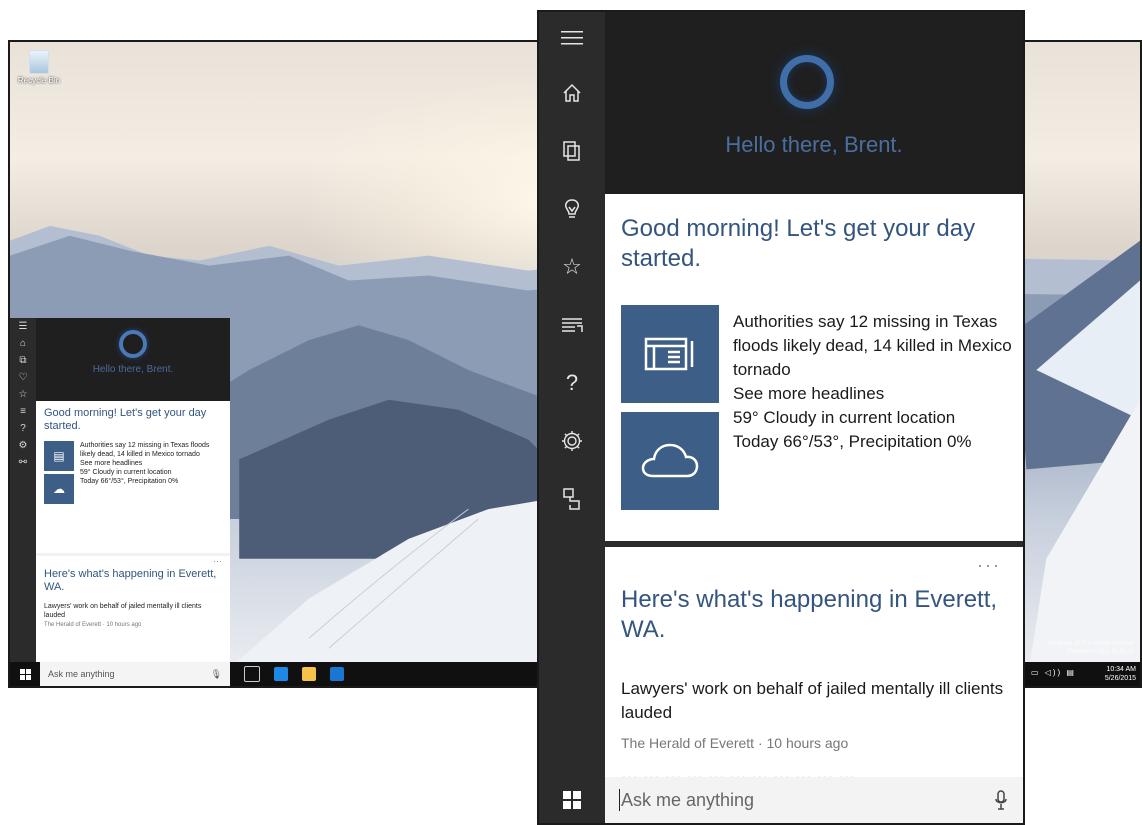 This screenshot has width=1142, height=825. Describe the element at coordinates (873, 394) in the screenshot. I see `see-more-headlines-link: See more headlines` at that location.